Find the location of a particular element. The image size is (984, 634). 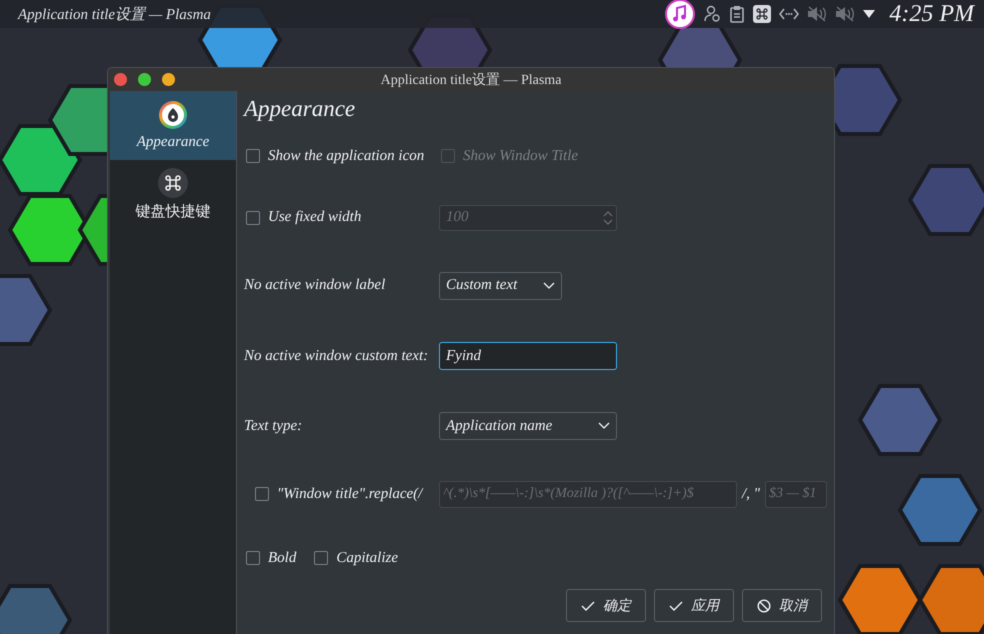

cancel-icon is located at coordinates (764, 605).